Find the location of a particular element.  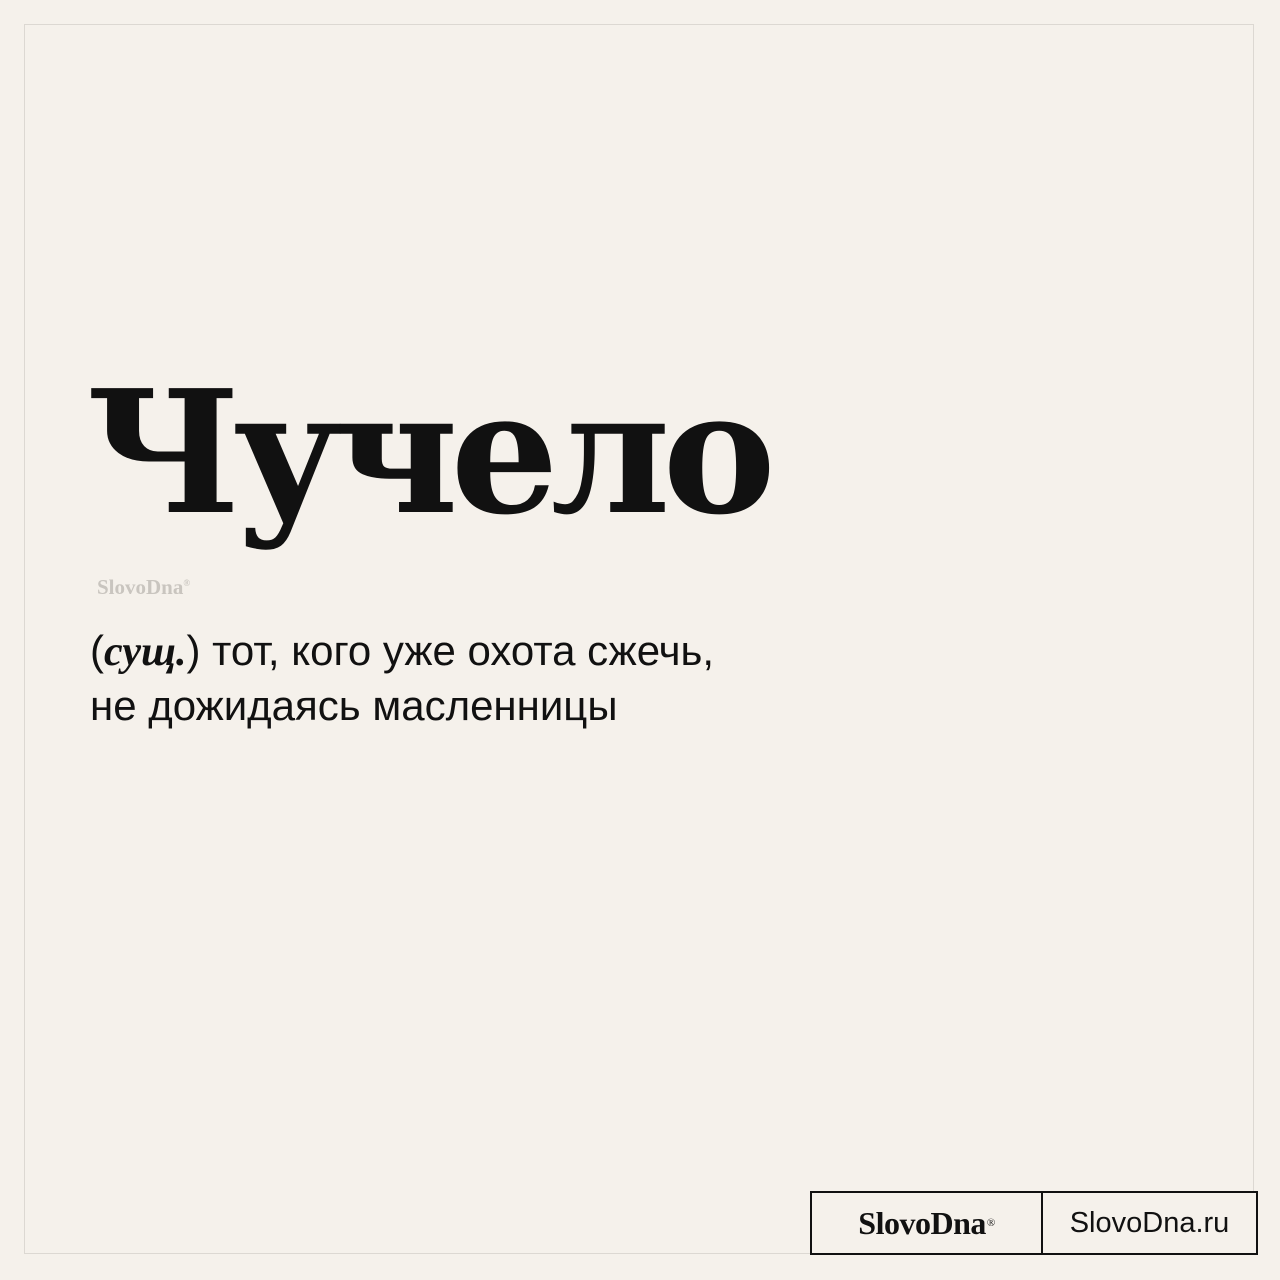

footer-badge: SlovoDna ® SlovoDna.ru is located at coordinates (1034, 1223).